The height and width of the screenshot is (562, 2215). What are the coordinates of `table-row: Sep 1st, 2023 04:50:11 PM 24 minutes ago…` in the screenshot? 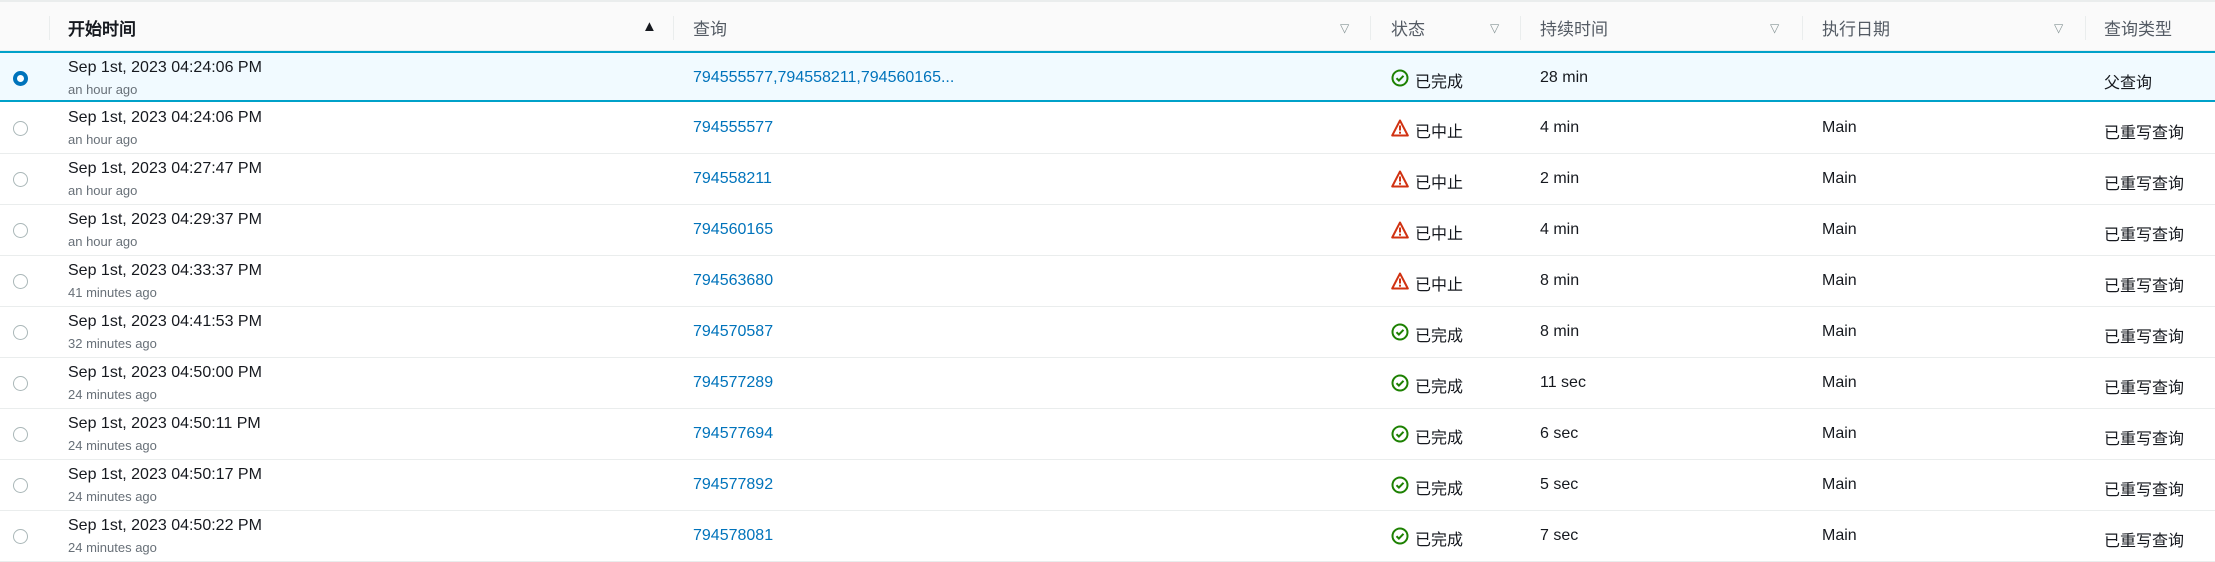 It's located at (1107, 434).